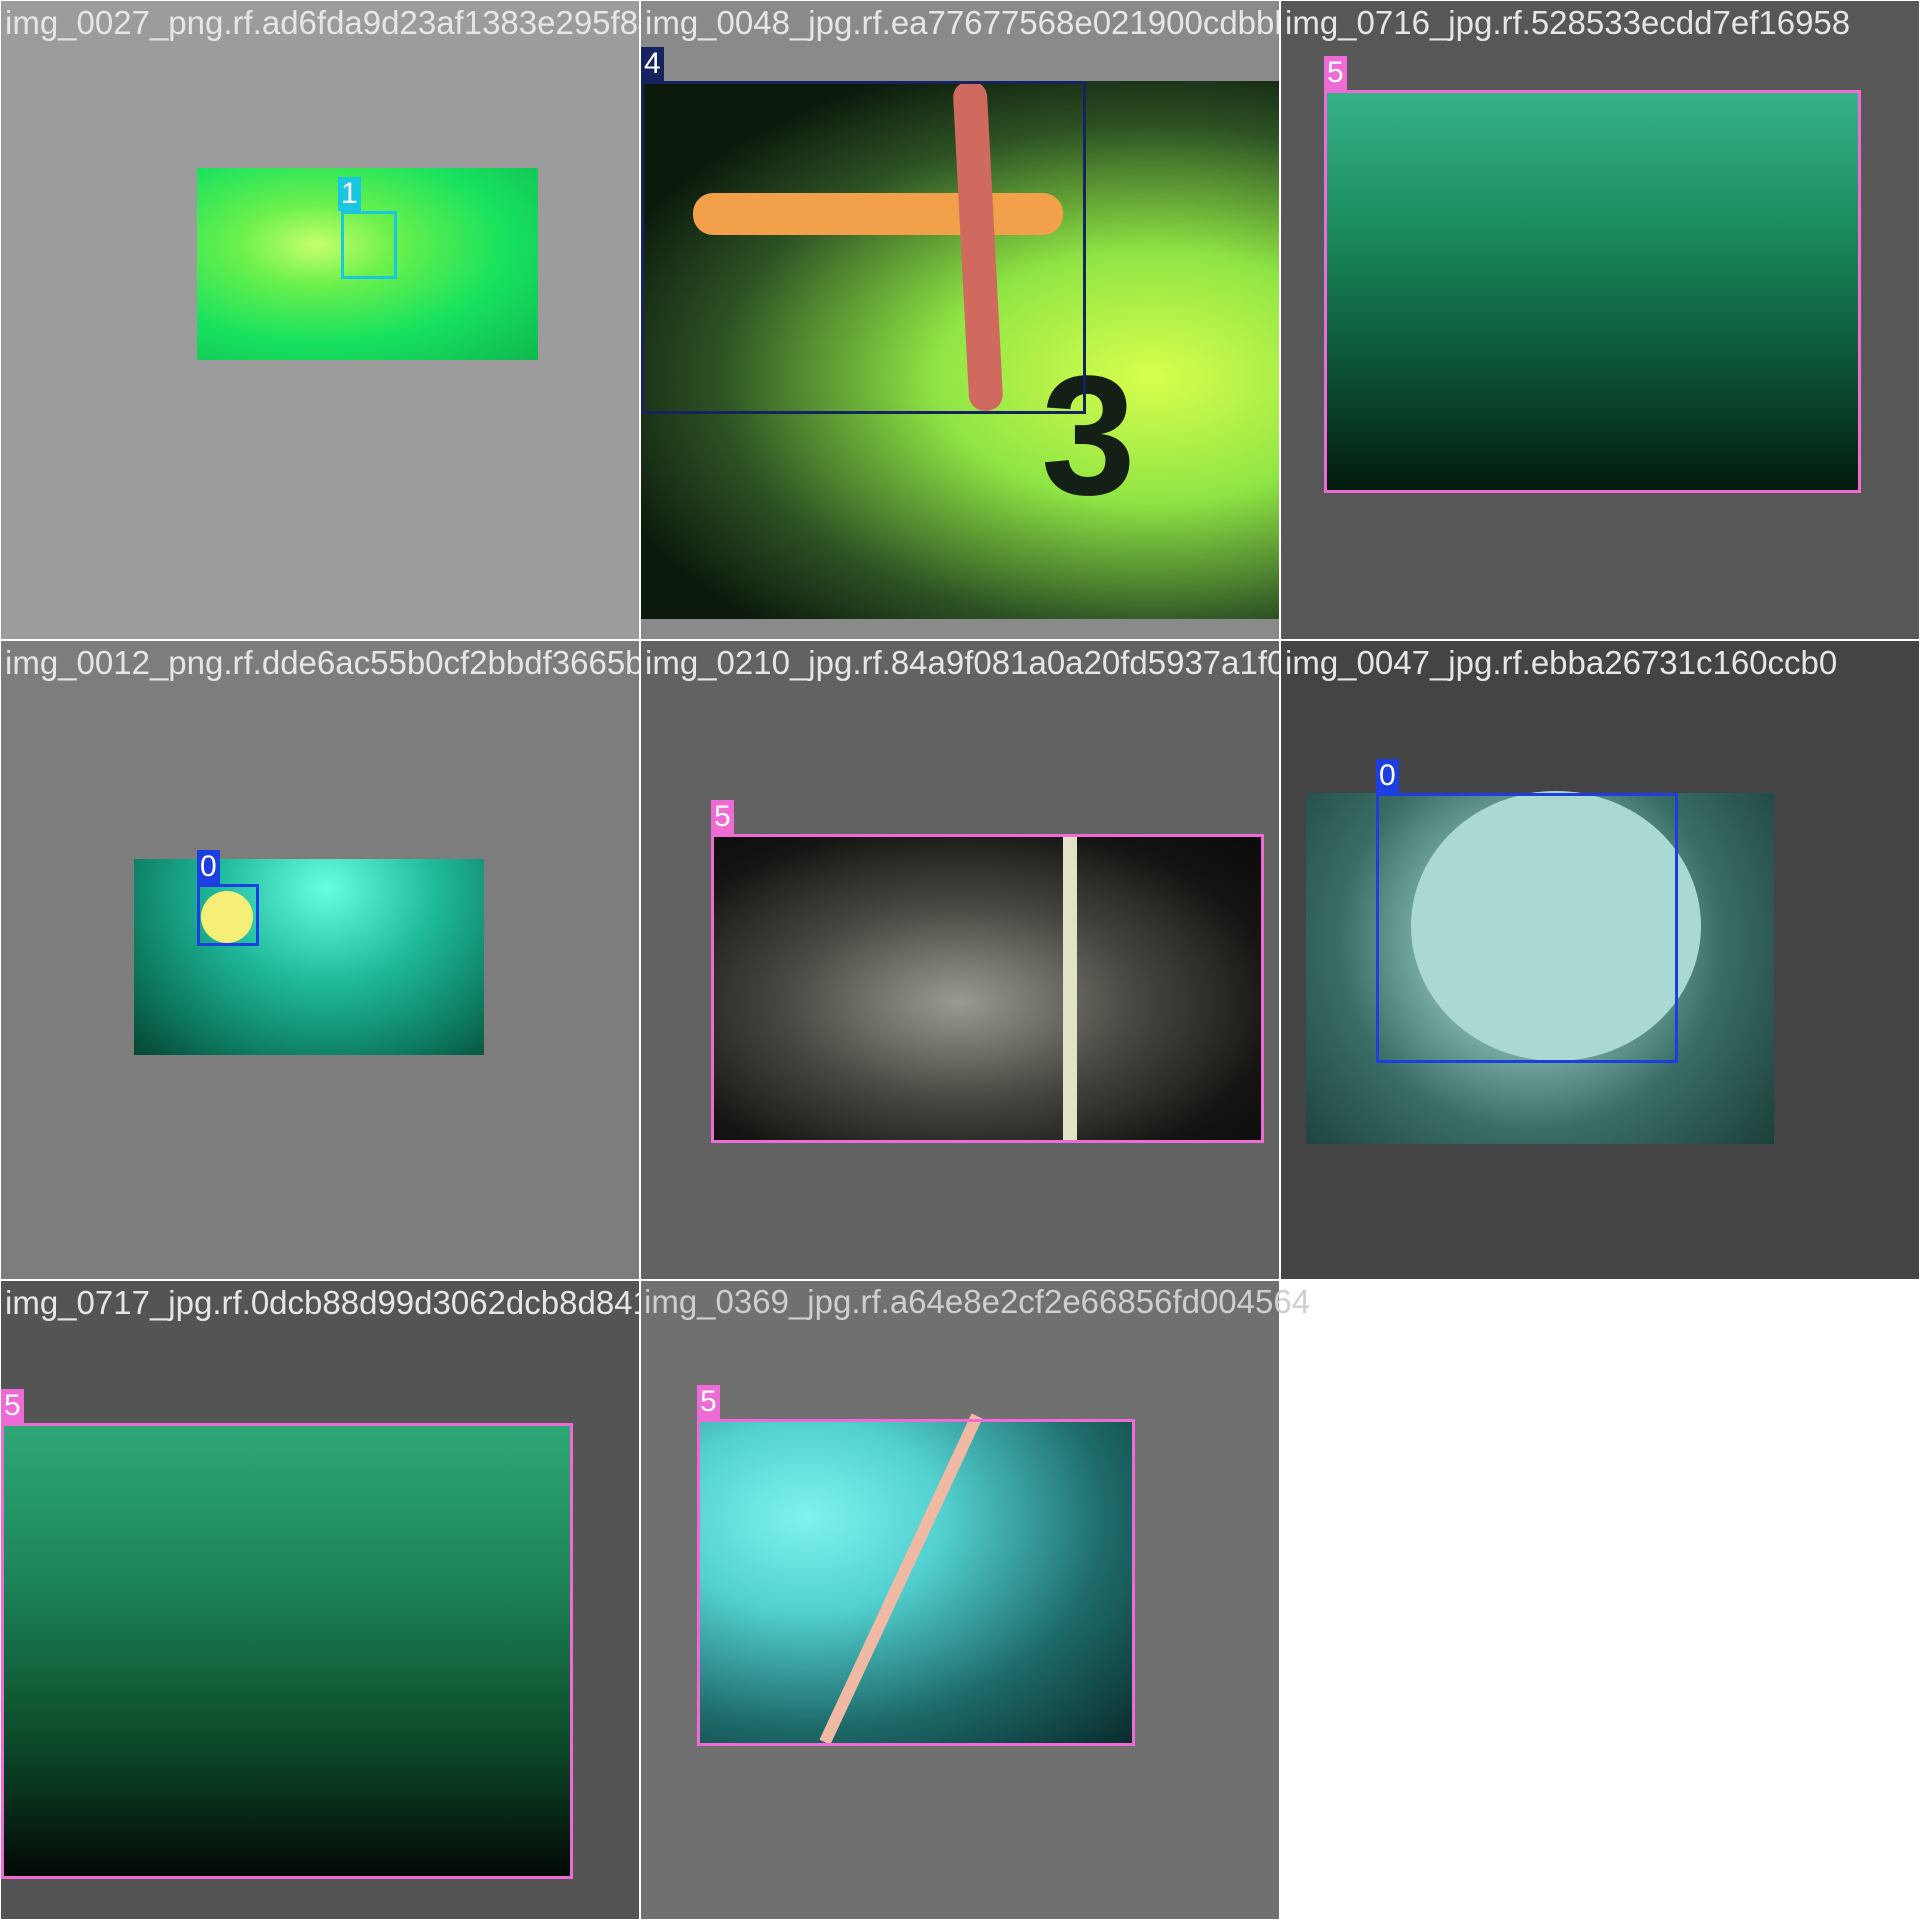 The width and height of the screenshot is (1920, 1920). I want to click on class-label: 4, so click(652, 64).